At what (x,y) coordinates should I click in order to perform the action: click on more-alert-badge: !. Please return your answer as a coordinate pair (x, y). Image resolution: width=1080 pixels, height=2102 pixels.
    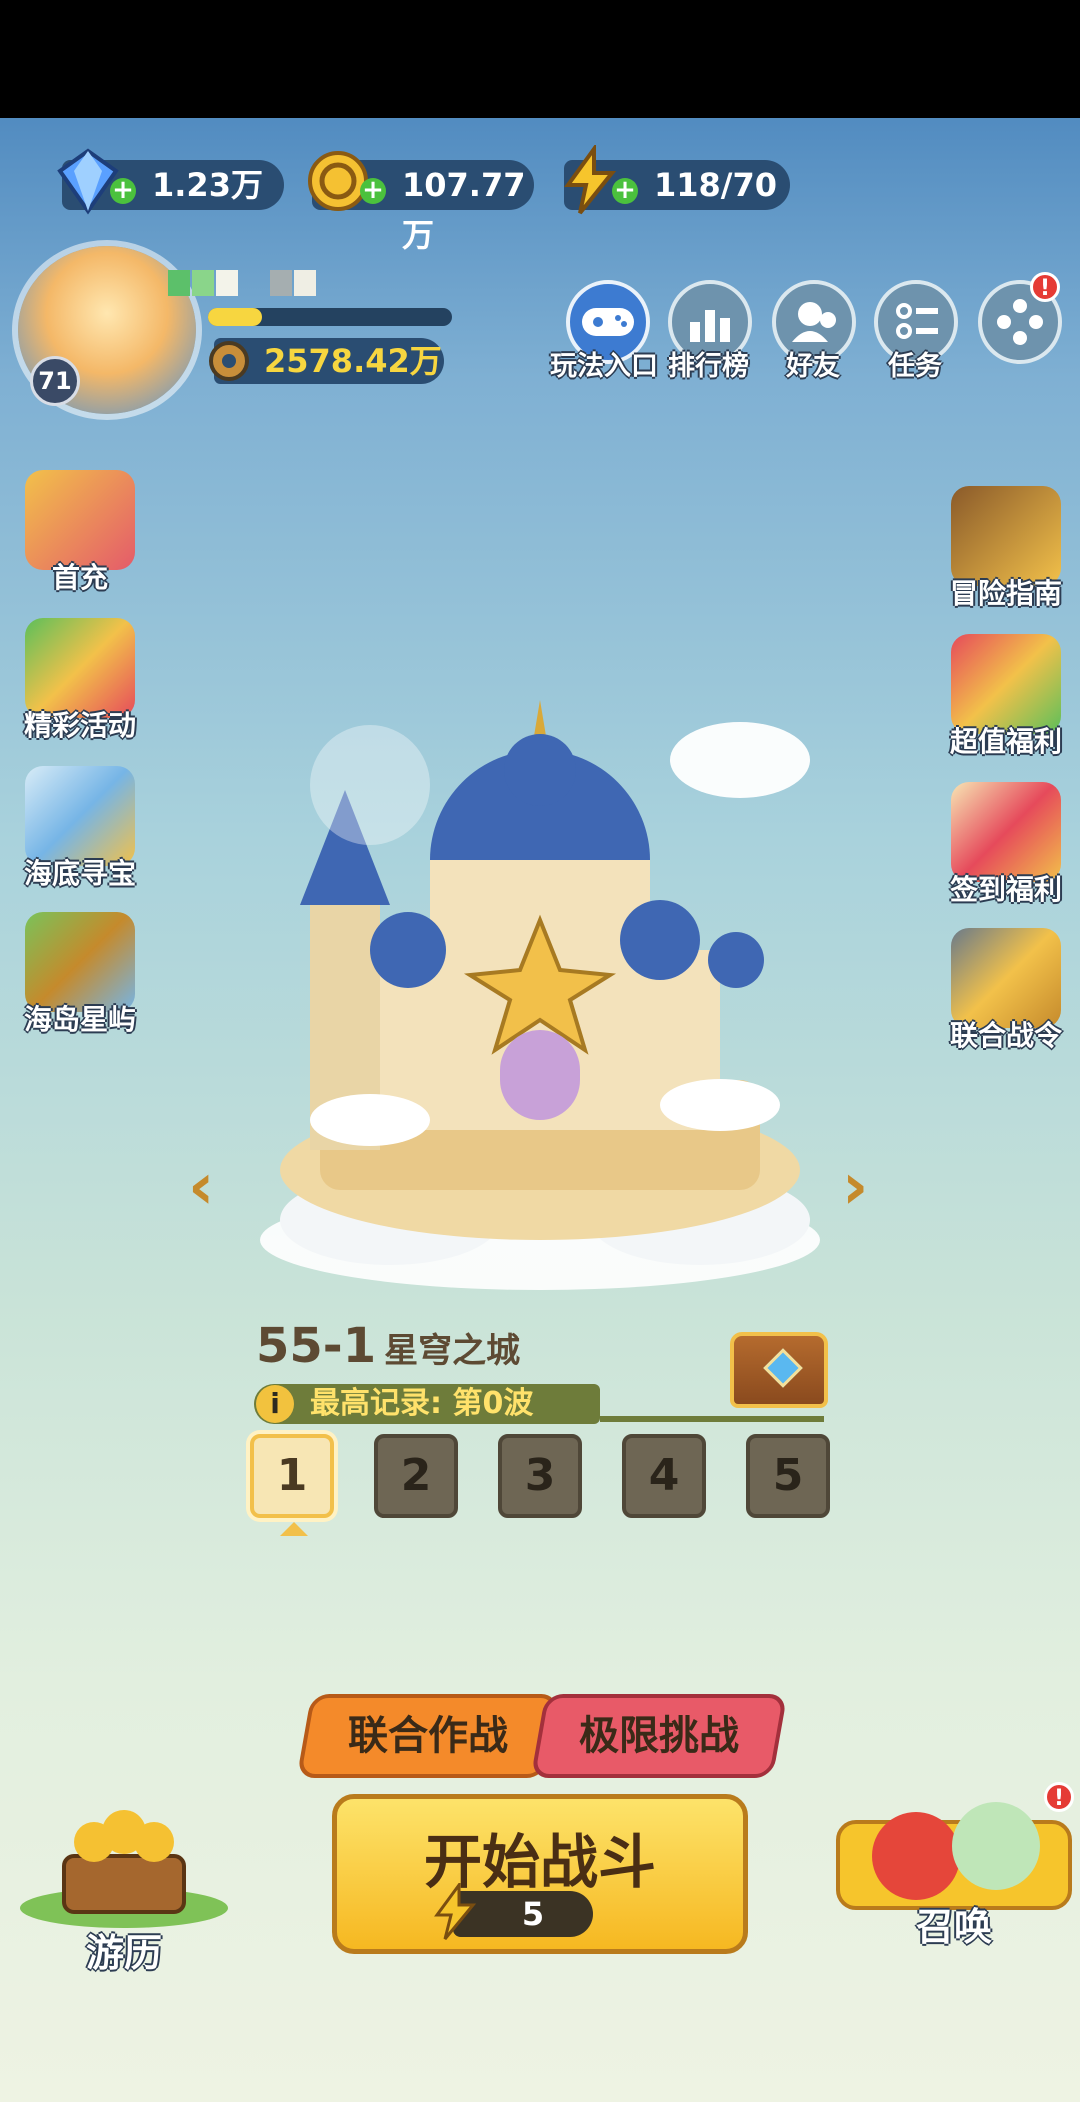
    Looking at the image, I should click on (1045, 287).